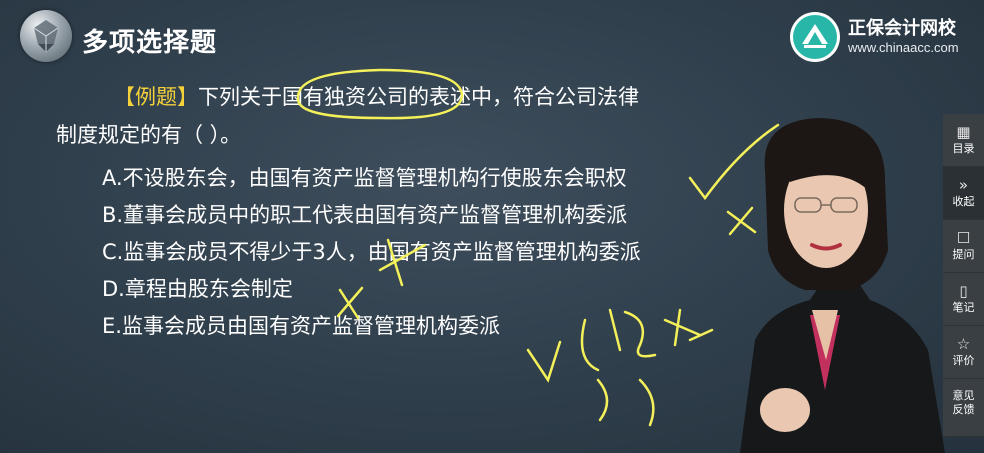 This screenshot has width=984, height=453. I want to click on note-icon: ▯, so click(963, 291).